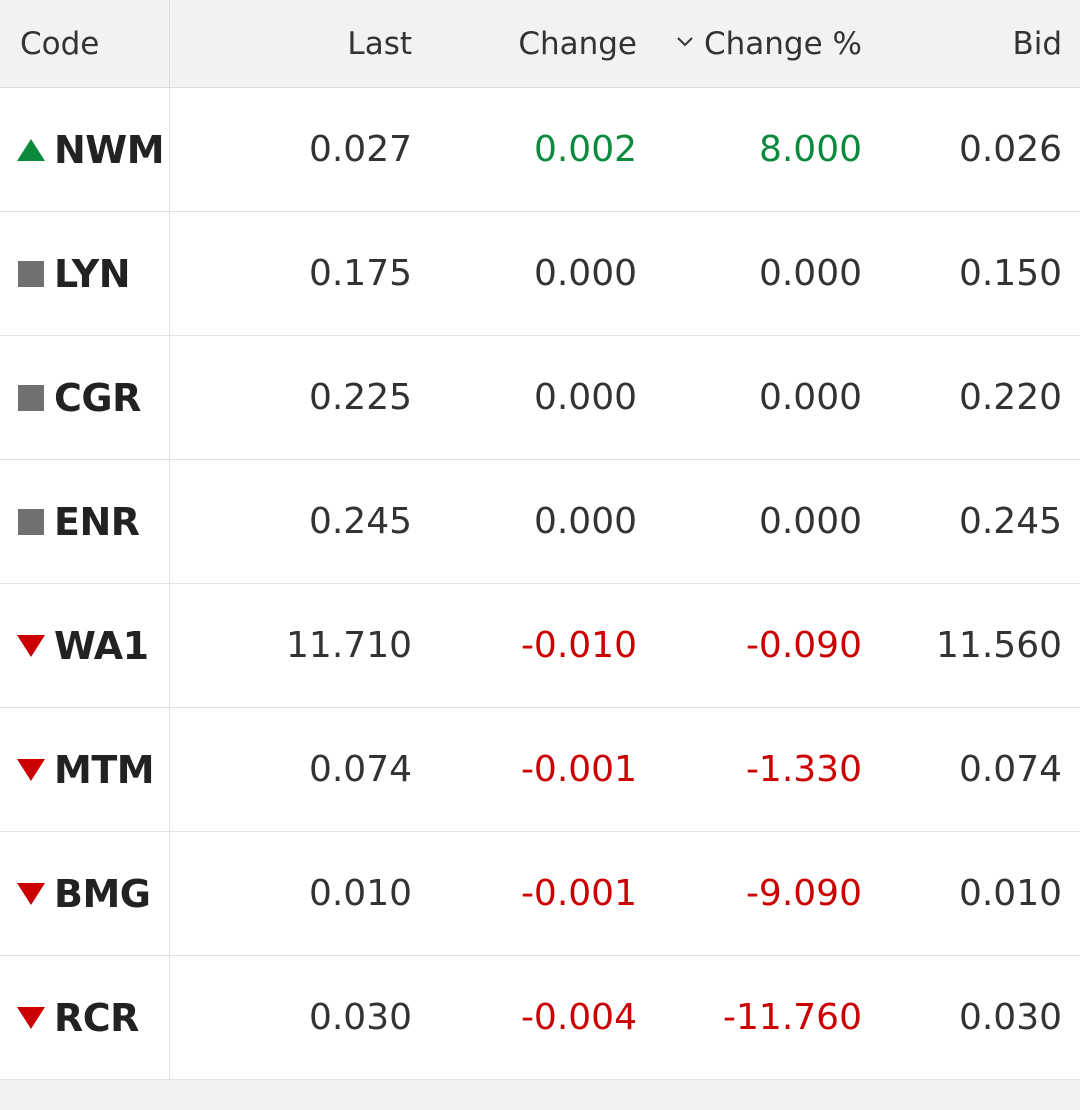 This screenshot has height=1110, width=1080. What do you see at coordinates (96, 1017) in the screenshot?
I see `stock-code: RCR` at bounding box center [96, 1017].